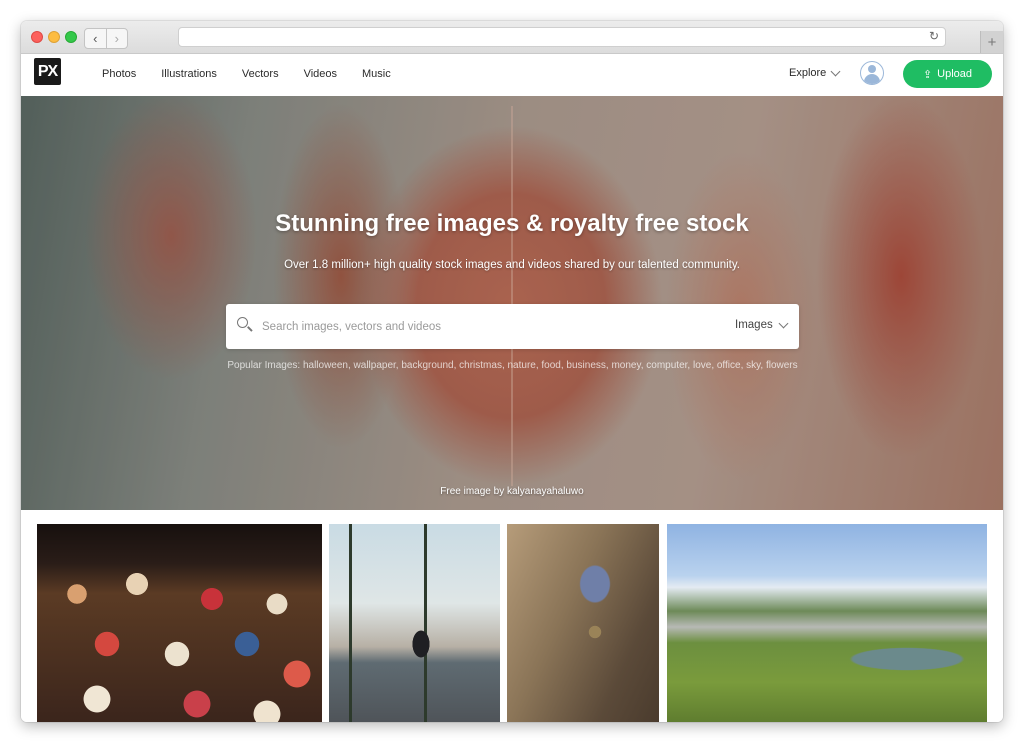  I want to click on nav-link-photos: Photos, so click(119, 74).